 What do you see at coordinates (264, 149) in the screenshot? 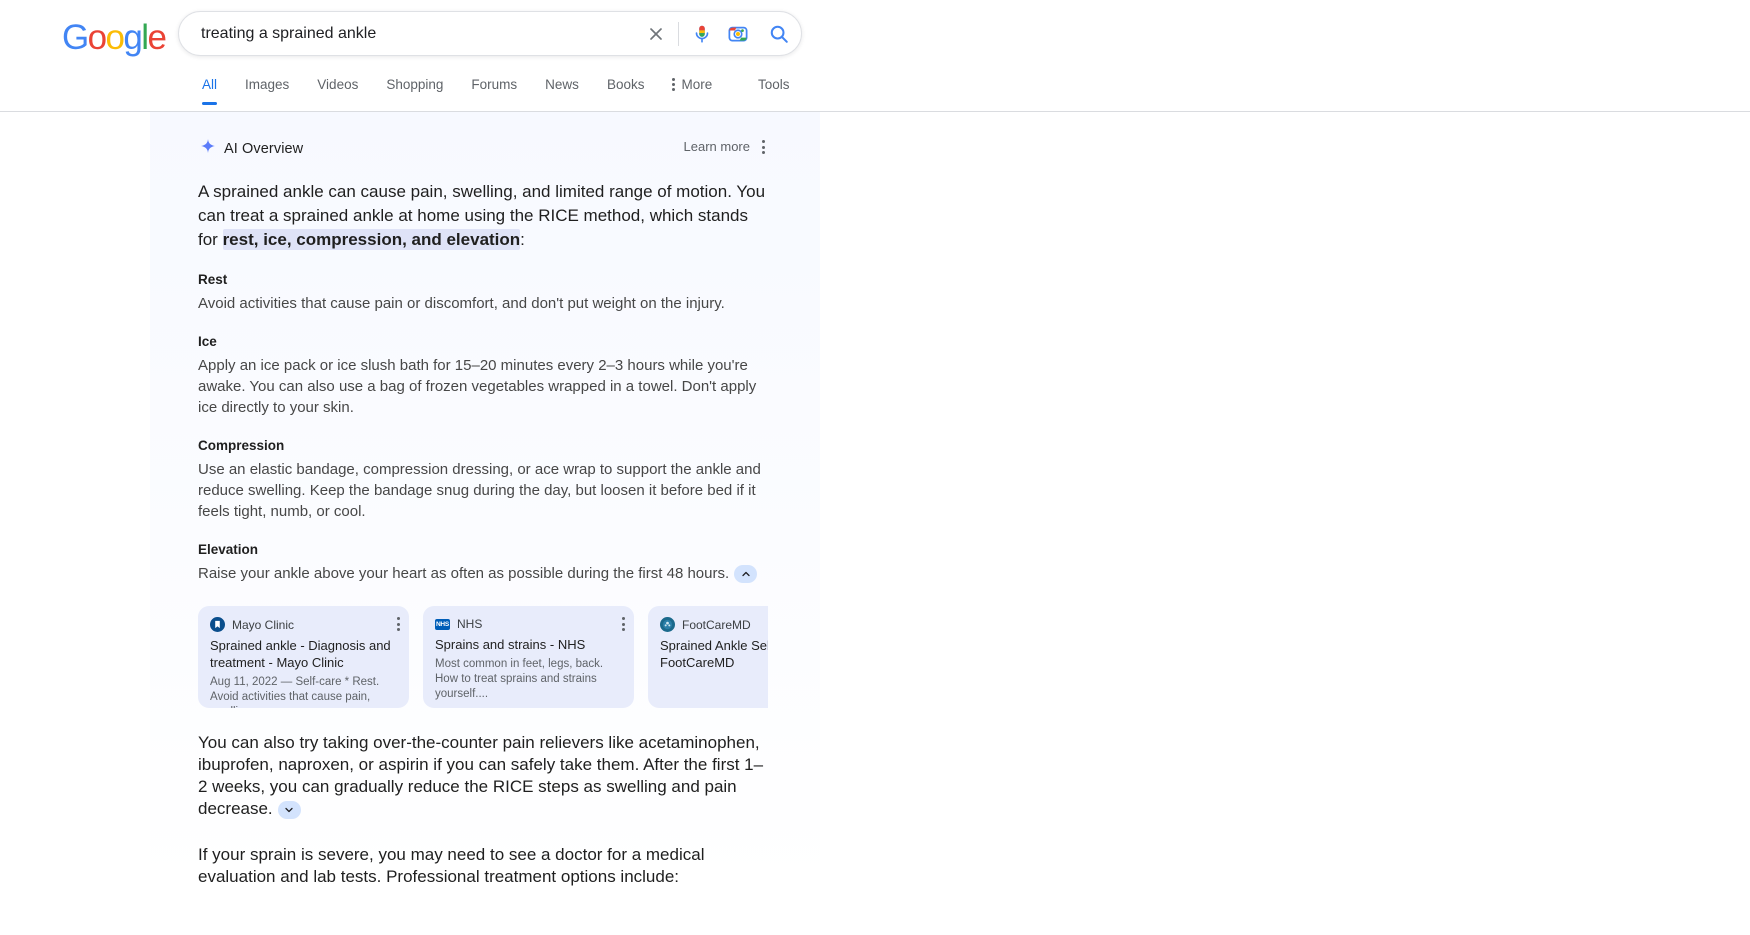
I see `ai-overview-title: AI Overview` at bounding box center [264, 149].